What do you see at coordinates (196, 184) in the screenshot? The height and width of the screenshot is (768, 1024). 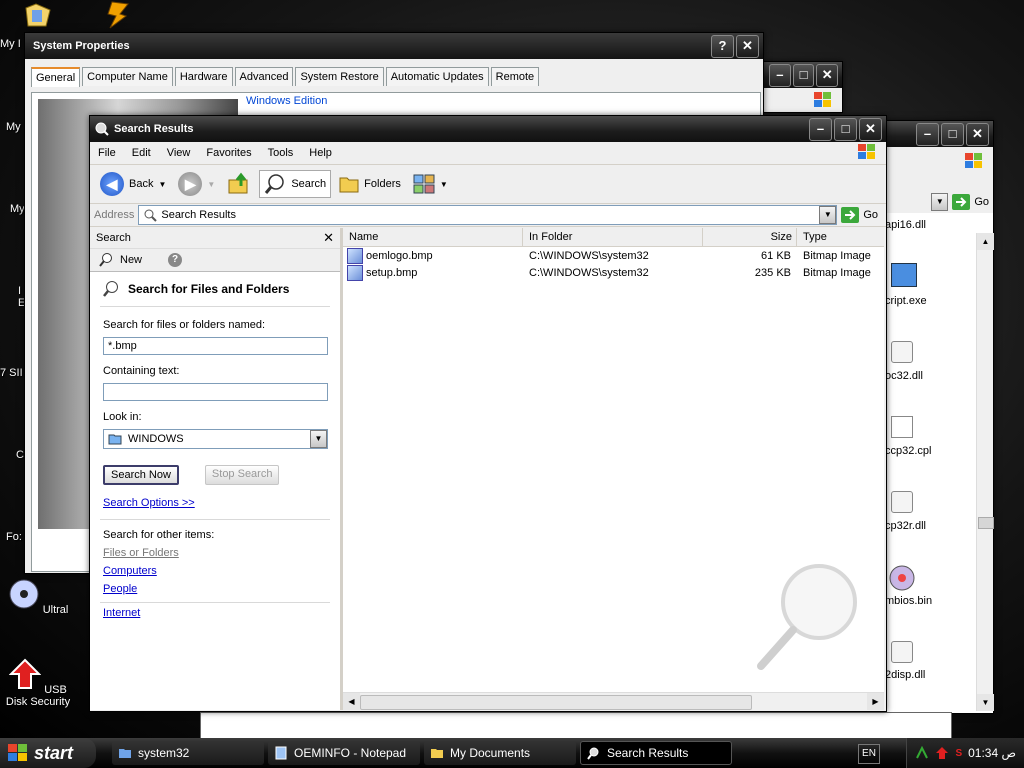 I see `forward-button: ▶ ▼` at bounding box center [196, 184].